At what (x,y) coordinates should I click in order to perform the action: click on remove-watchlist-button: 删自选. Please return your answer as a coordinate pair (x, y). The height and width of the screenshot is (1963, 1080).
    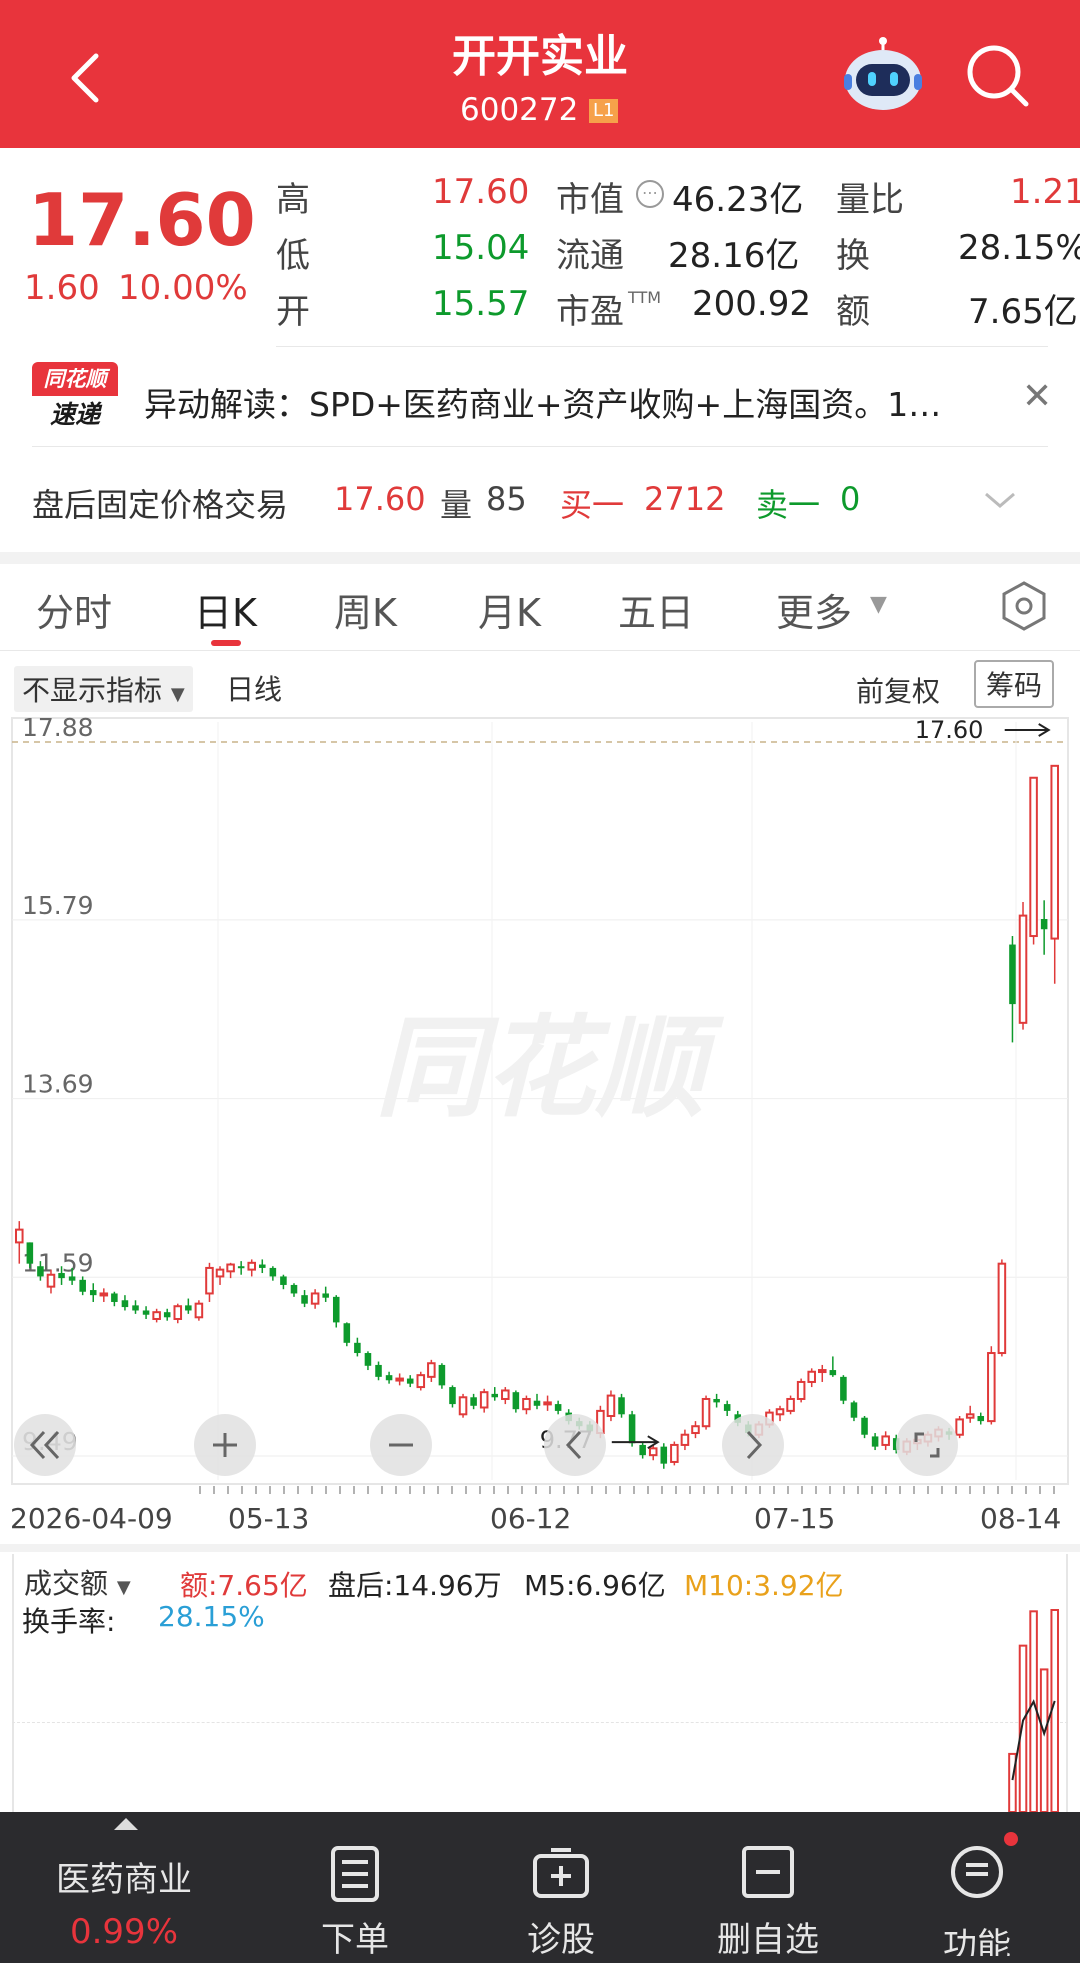
    Looking at the image, I should click on (768, 1889).